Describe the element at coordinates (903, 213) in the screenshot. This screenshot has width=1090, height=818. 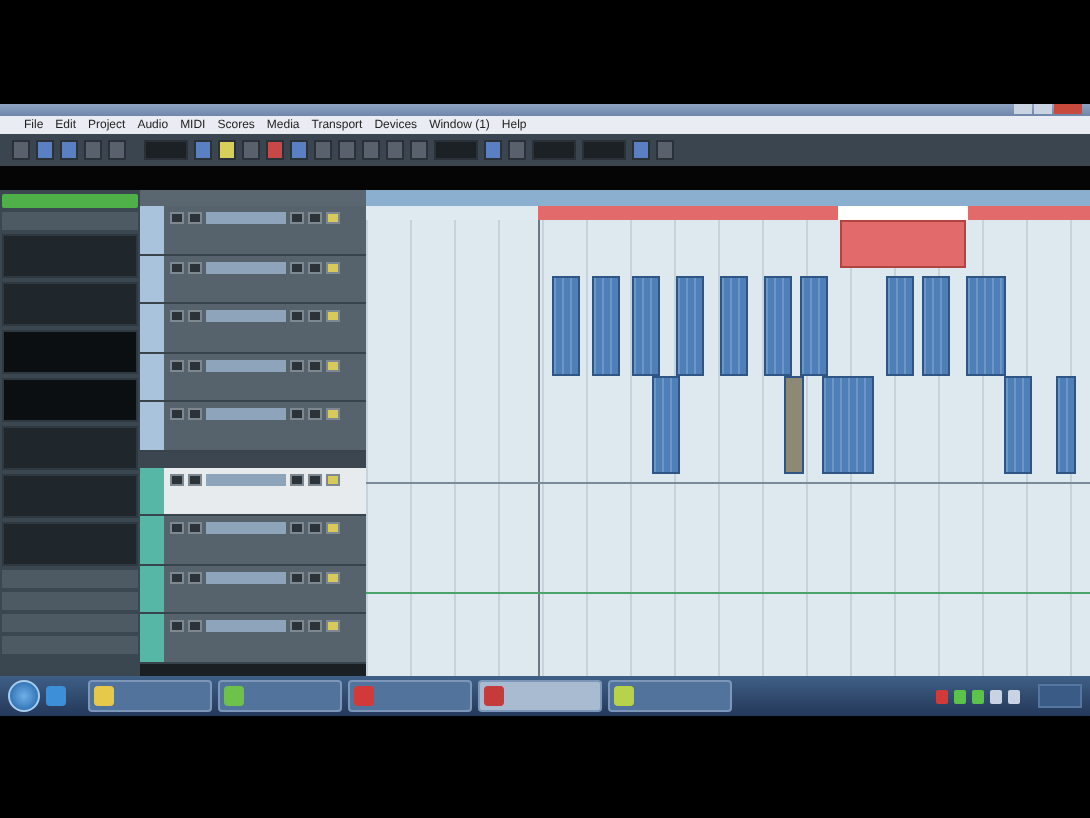
I see `marker-gap` at that location.